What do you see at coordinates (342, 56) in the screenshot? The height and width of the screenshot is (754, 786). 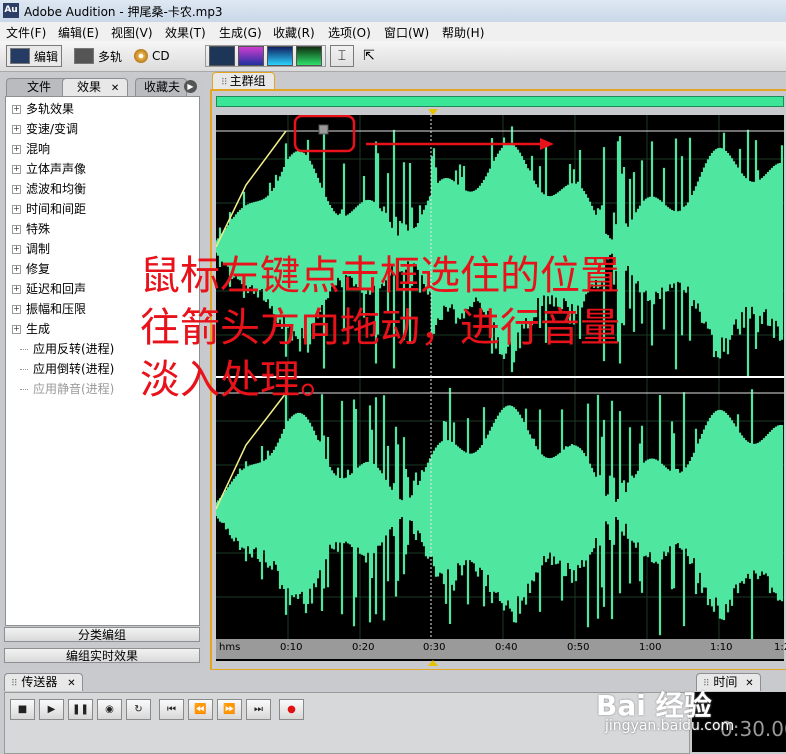 I see `time-selection-tool-icon: ⌶` at bounding box center [342, 56].